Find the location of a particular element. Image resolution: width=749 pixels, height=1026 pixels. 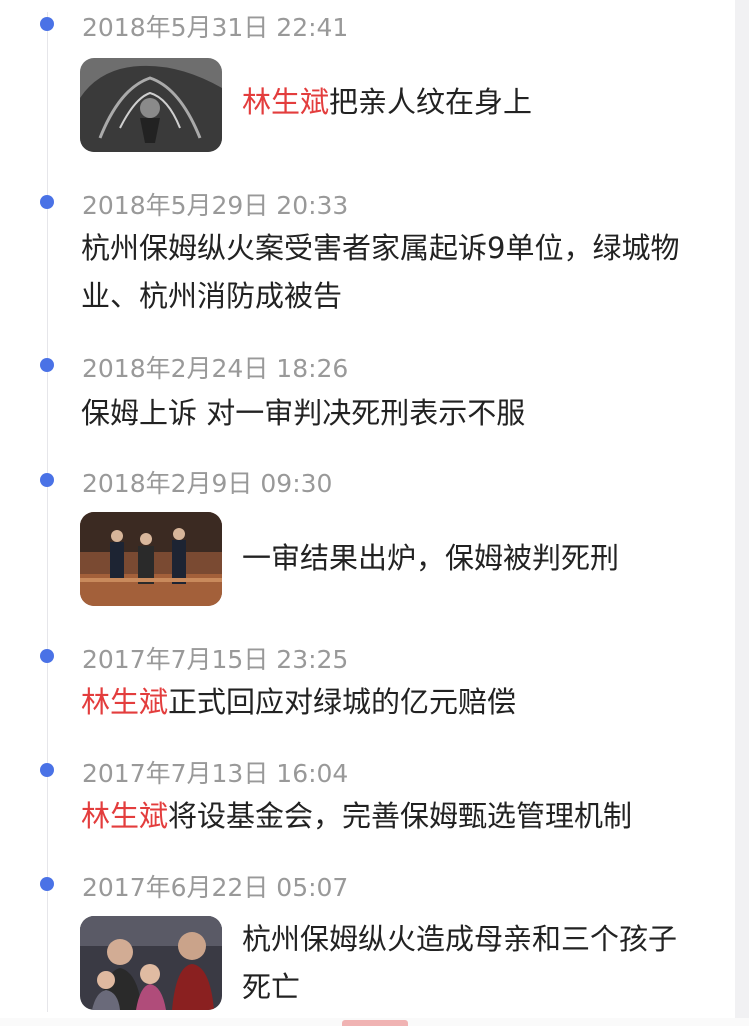

timeline-time: 2018年2月24日 18:26 is located at coordinates (215, 368).